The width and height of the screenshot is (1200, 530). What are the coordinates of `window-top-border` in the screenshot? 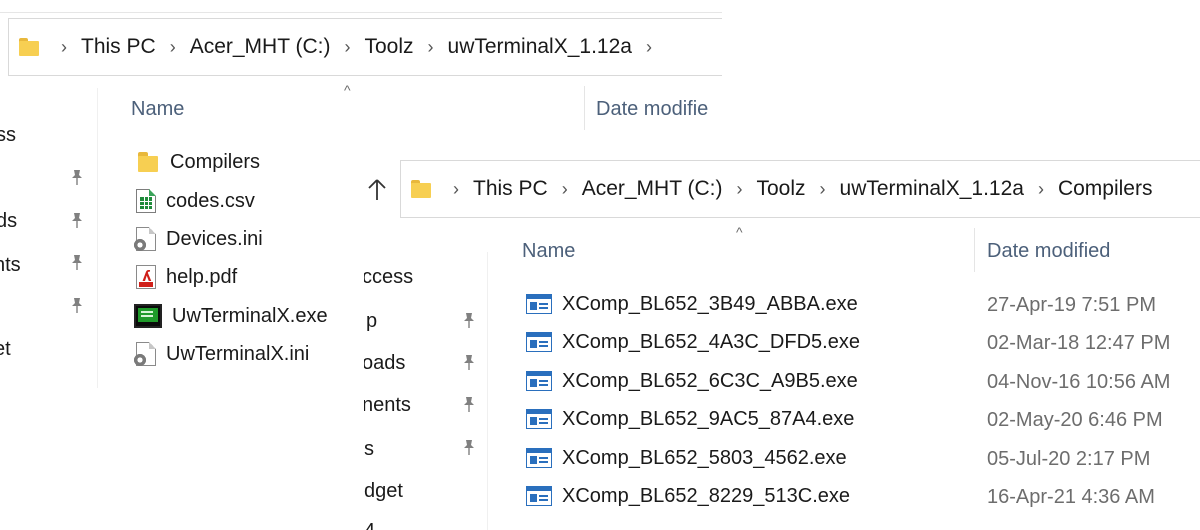 It's located at (361, 12).